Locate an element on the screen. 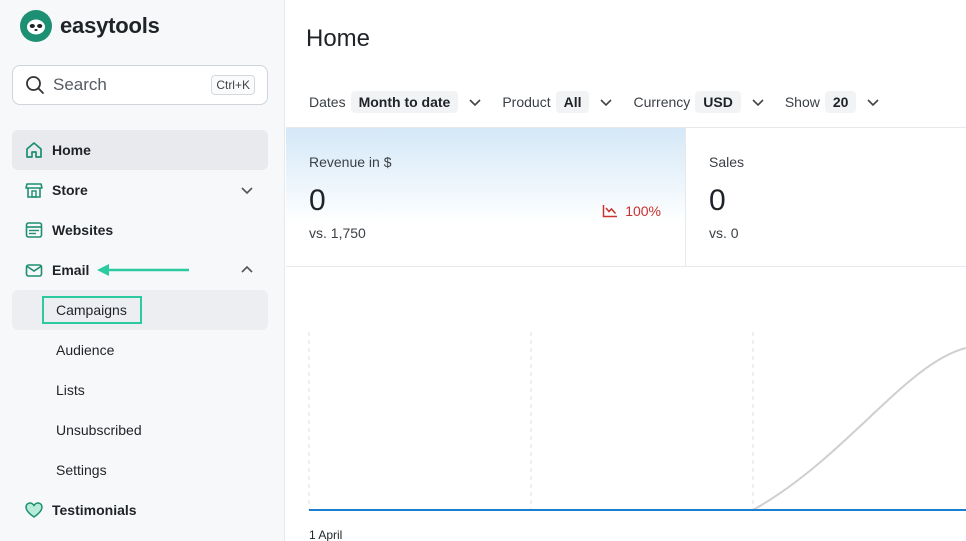 The image size is (966, 541). sidebar-subitem-campaigns: Campaigns is located at coordinates (140, 310).